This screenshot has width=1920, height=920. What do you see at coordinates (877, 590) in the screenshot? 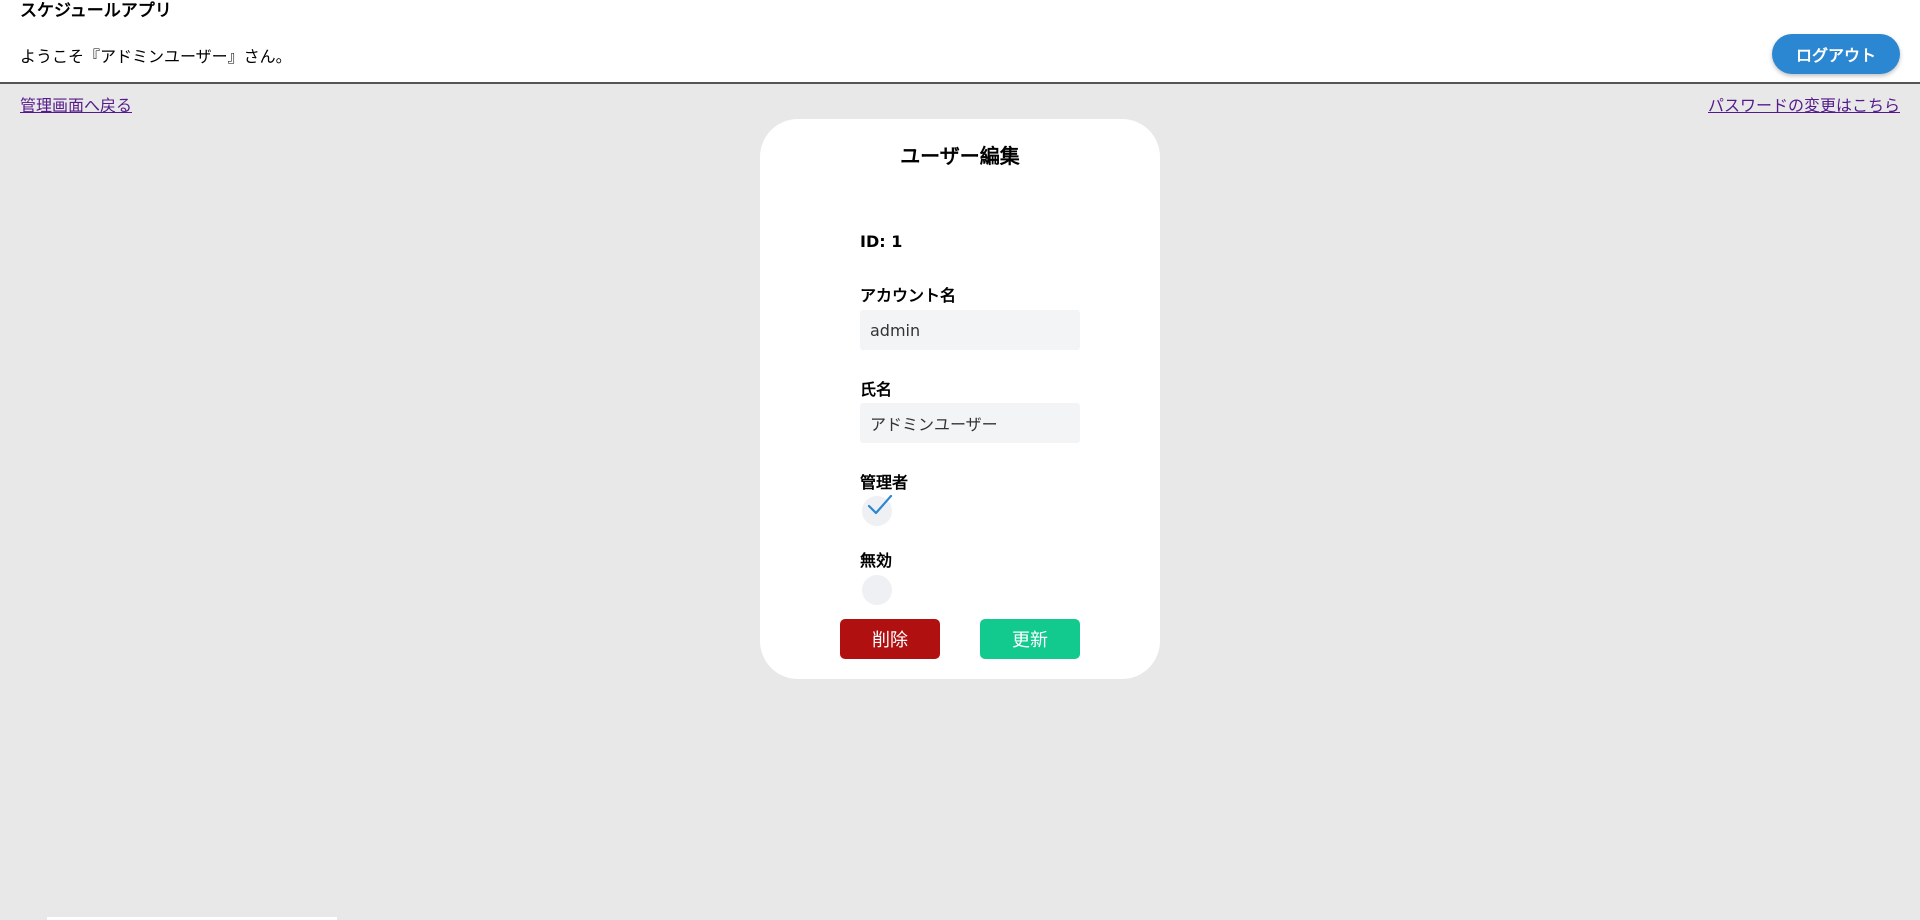
I see `disabled-checkbox` at bounding box center [877, 590].